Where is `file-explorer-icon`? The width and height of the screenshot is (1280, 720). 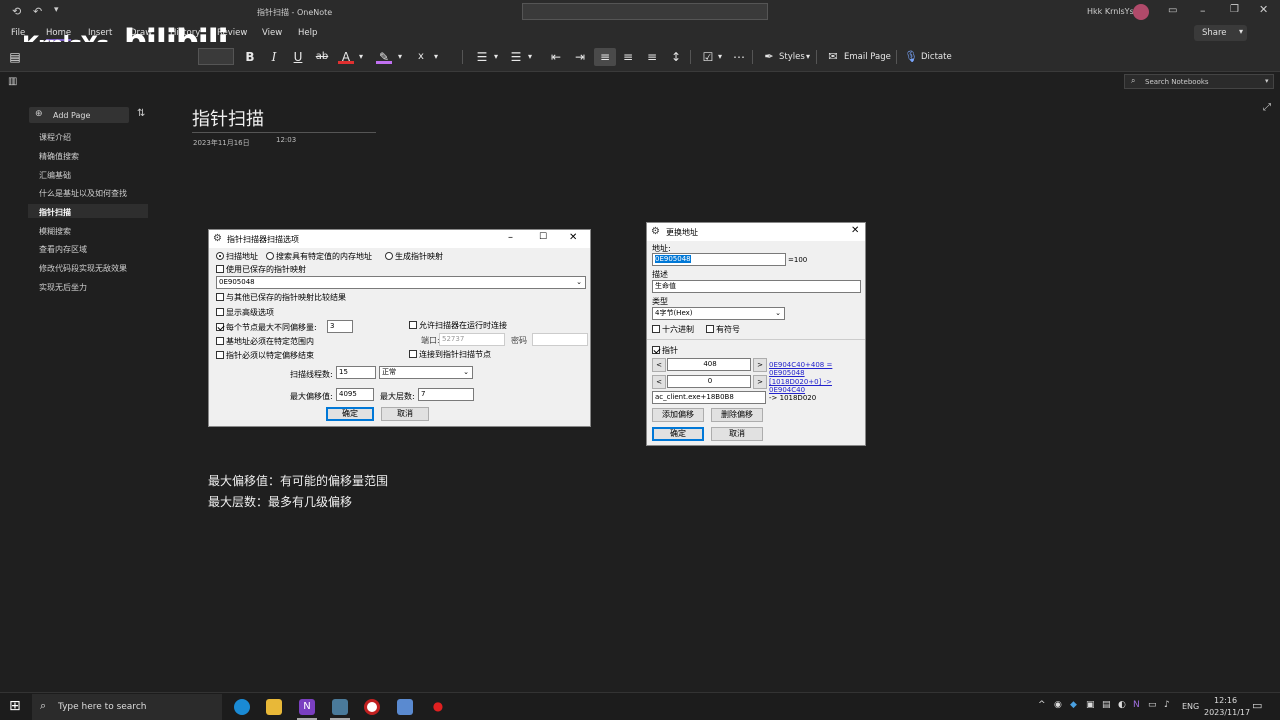 file-explorer-icon is located at coordinates (274, 707).